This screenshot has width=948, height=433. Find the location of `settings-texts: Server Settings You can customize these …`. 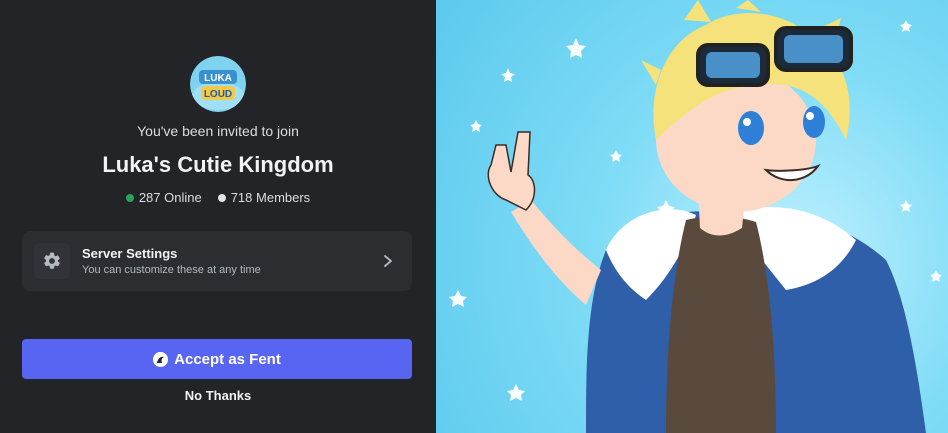

settings-texts: Server Settings You can customize these … is located at coordinates (230, 261).